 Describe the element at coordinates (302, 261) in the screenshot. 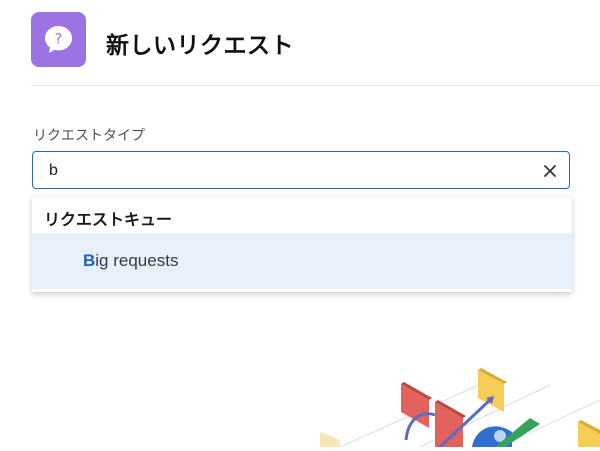

I see `dropdown-option: Big requests` at that location.